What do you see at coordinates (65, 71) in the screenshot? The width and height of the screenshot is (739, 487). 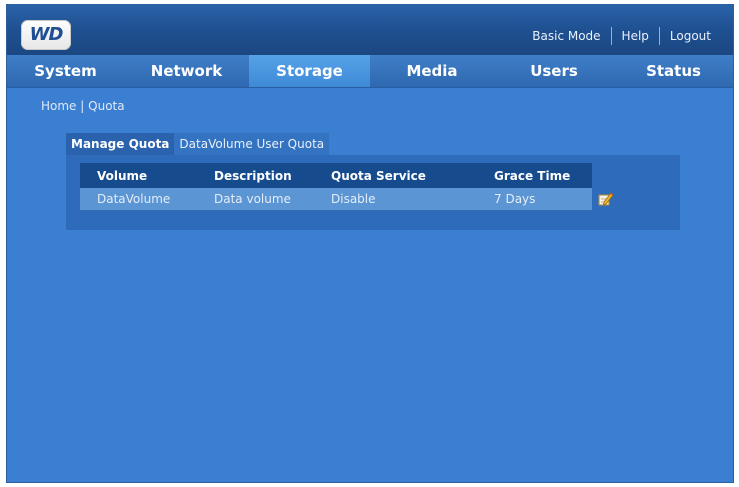 I see `tab-system: System` at bounding box center [65, 71].